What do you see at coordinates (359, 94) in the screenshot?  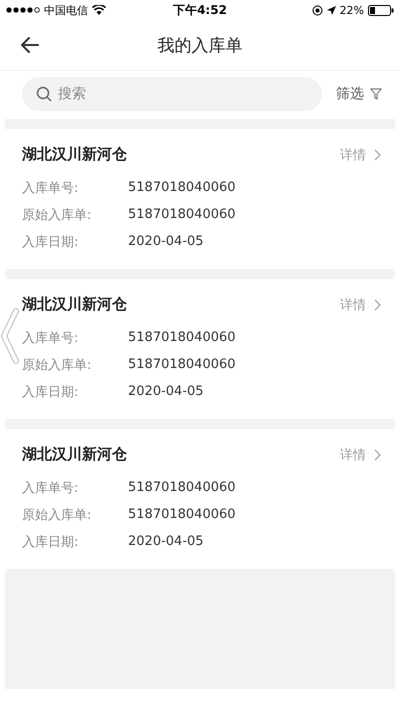 I see `filter-button: 筛选` at bounding box center [359, 94].